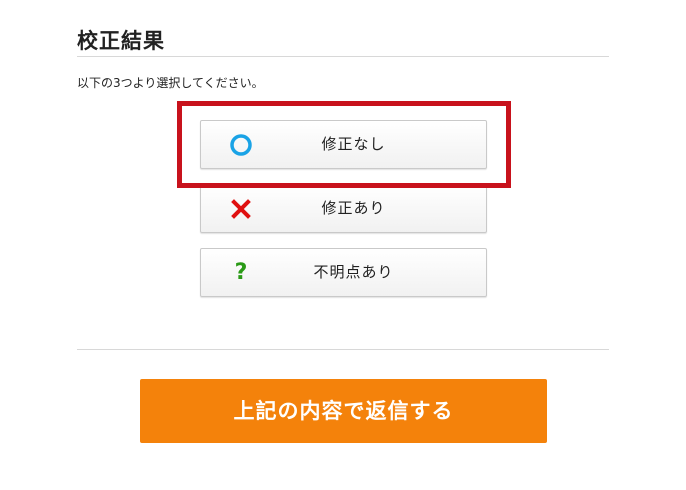 The height and width of the screenshot is (490, 686). I want to click on bottom-divider, so click(343, 349).